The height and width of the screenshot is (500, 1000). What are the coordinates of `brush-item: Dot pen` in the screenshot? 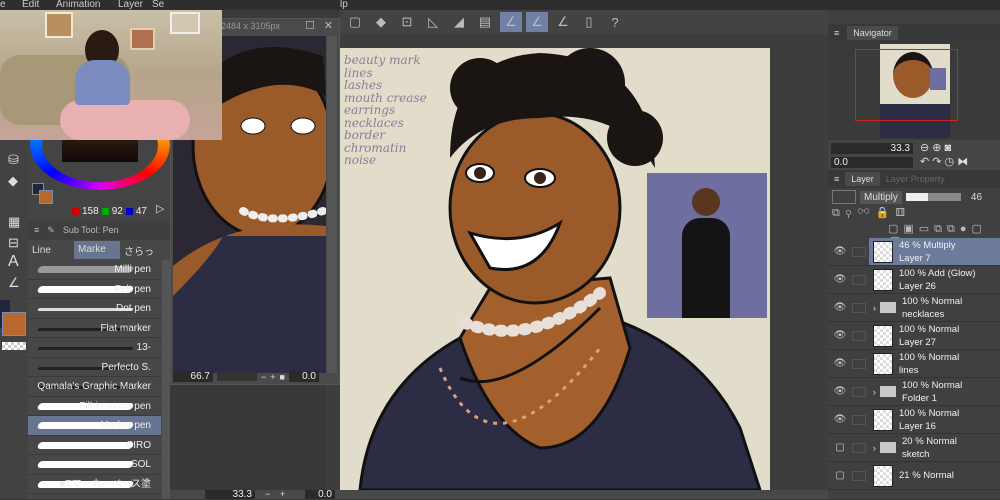 It's located at (94, 309).